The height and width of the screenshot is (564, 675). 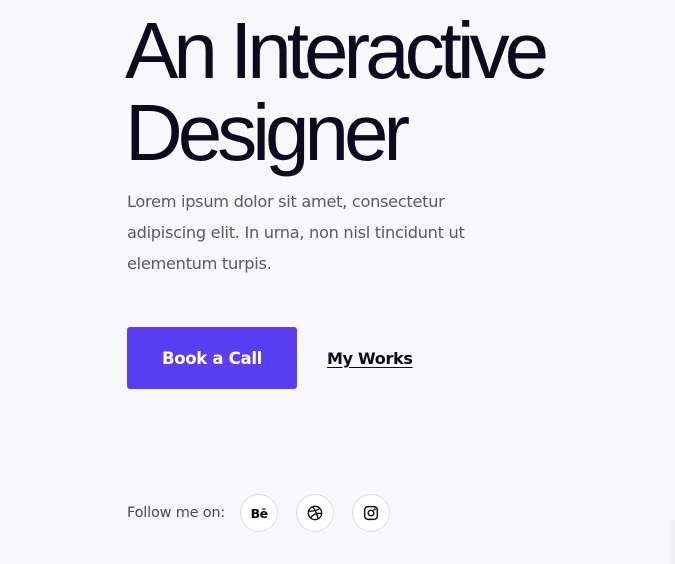 I want to click on edge-shadow, so click(x=672, y=542).